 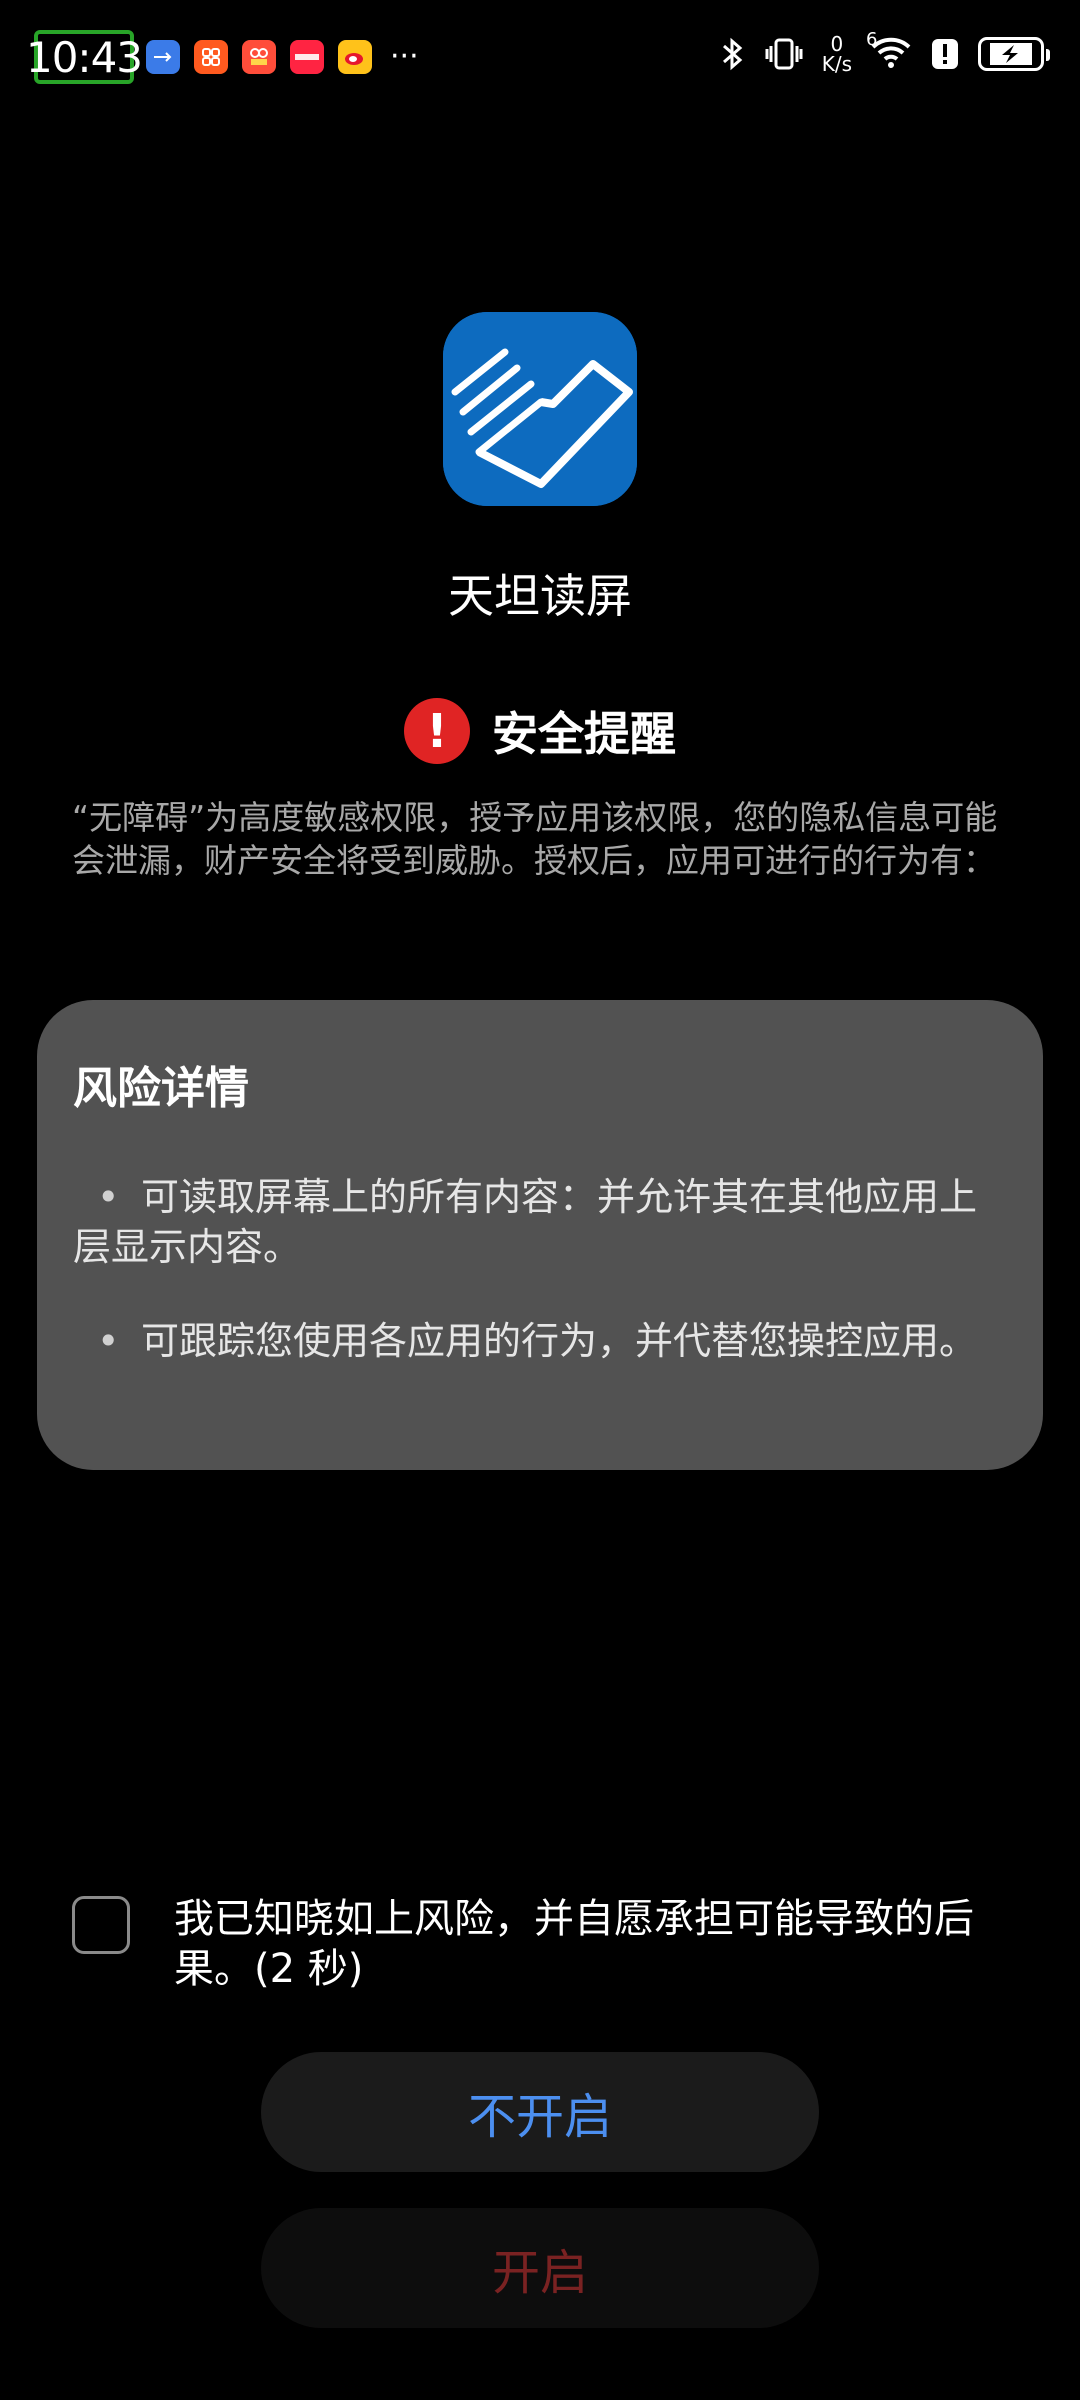 I want to click on consent-row: 我已知晓如上风险，并自愿承担可能导致的后果。(2 秒), so click(x=542, y=1944).